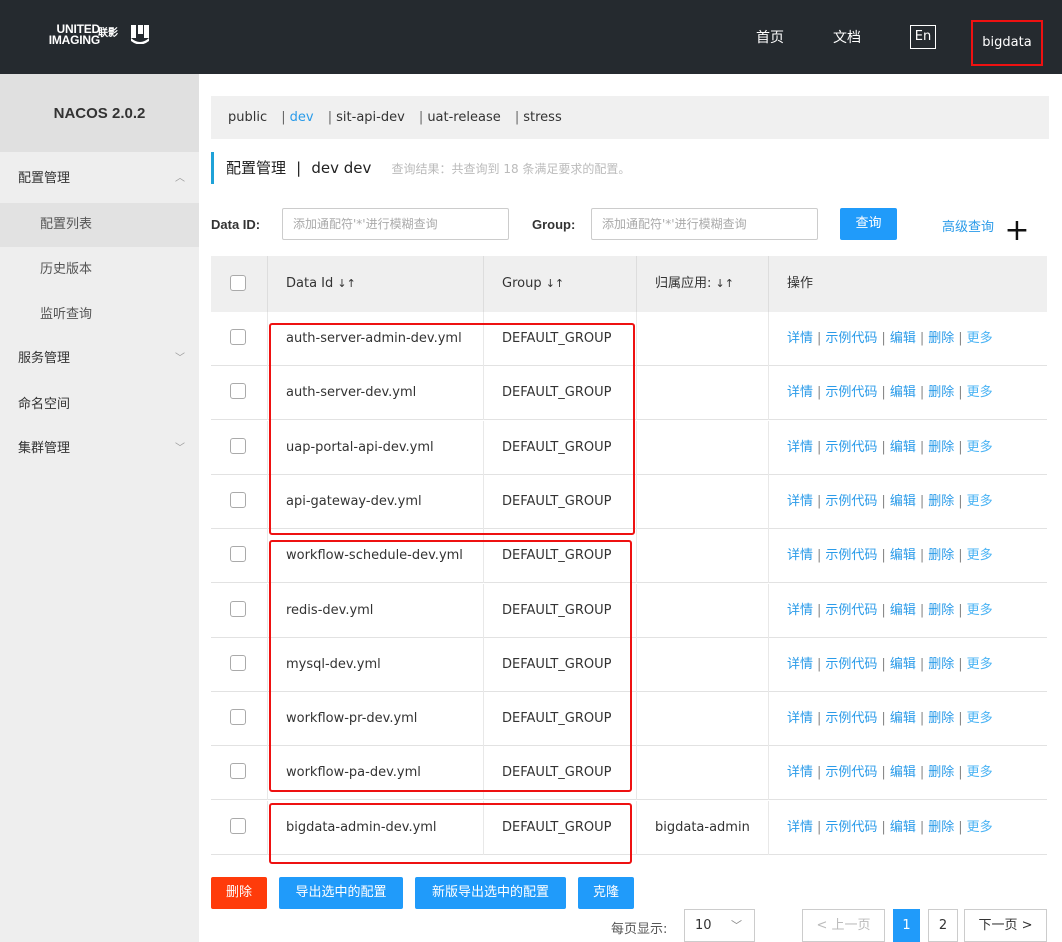 This screenshot has width=1062, height=942. I want to click on sidebar-item-cluster-management: 集群管理 ﹀, so click(99, 449).